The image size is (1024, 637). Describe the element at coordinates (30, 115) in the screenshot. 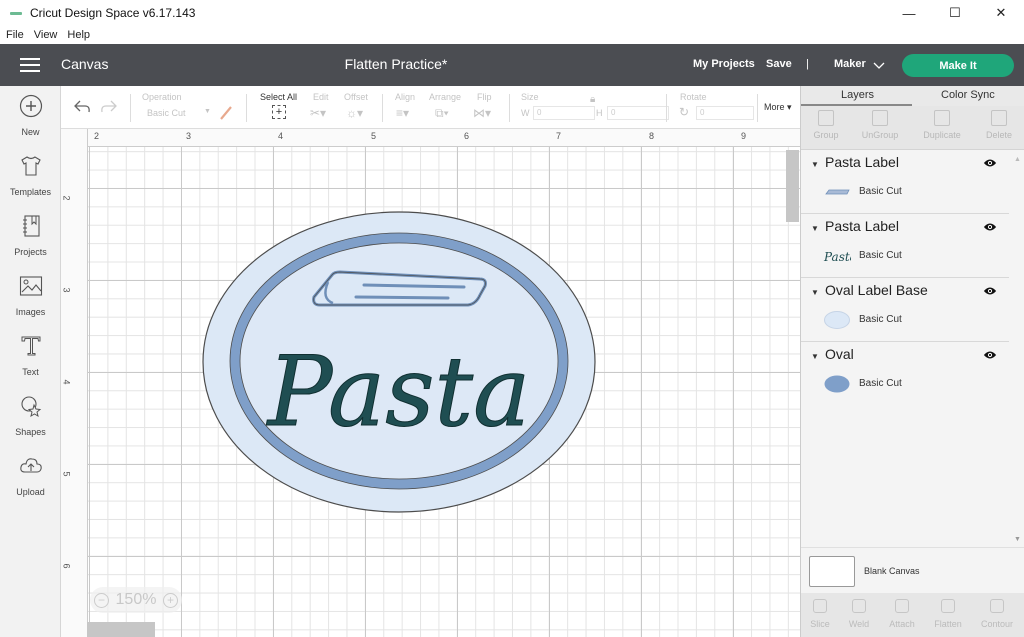

I see `sidebar-item-new: New` at that location.